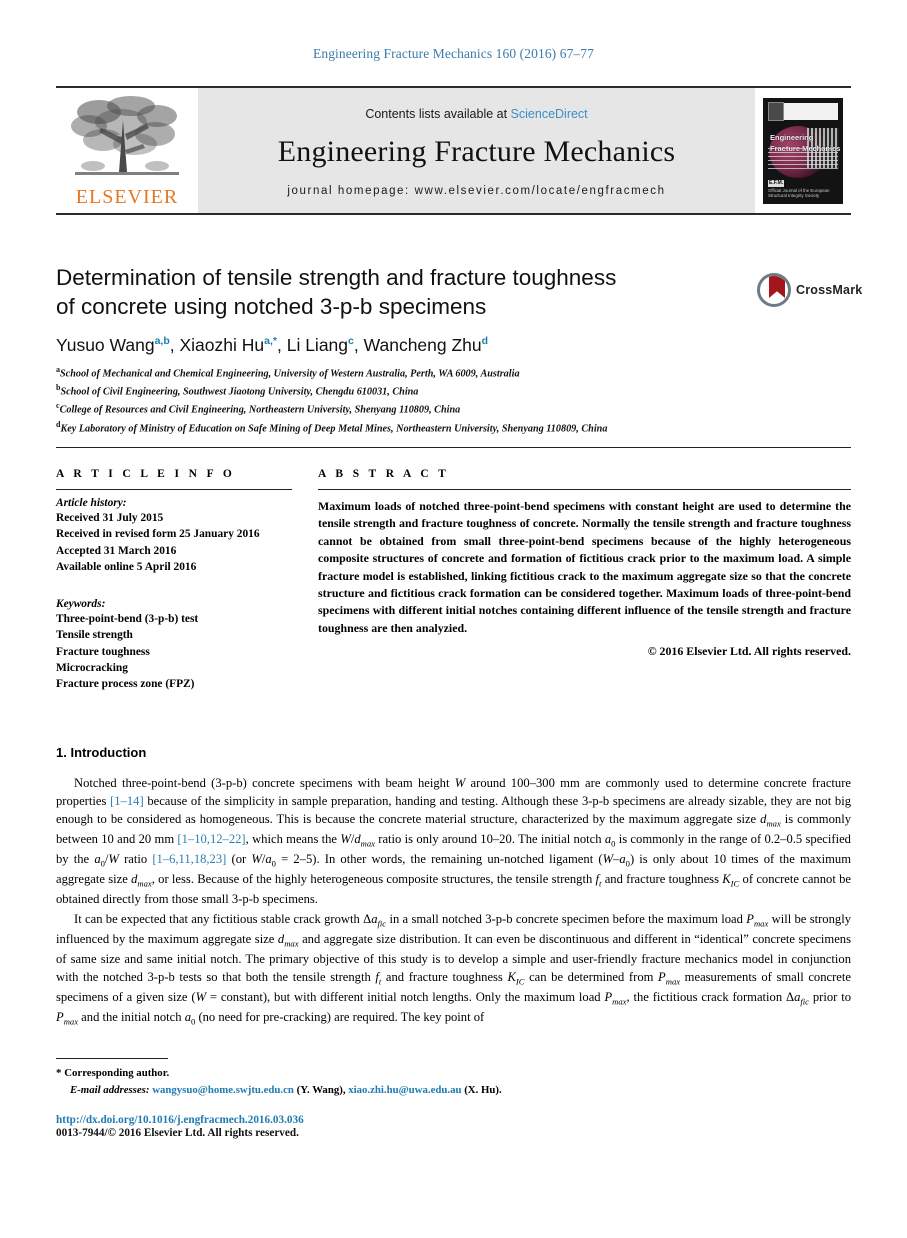 The height and width of the screenshot is (1238, 907). I want to click on corresponding-author-text: Corresponding author., so click(117, 1073).